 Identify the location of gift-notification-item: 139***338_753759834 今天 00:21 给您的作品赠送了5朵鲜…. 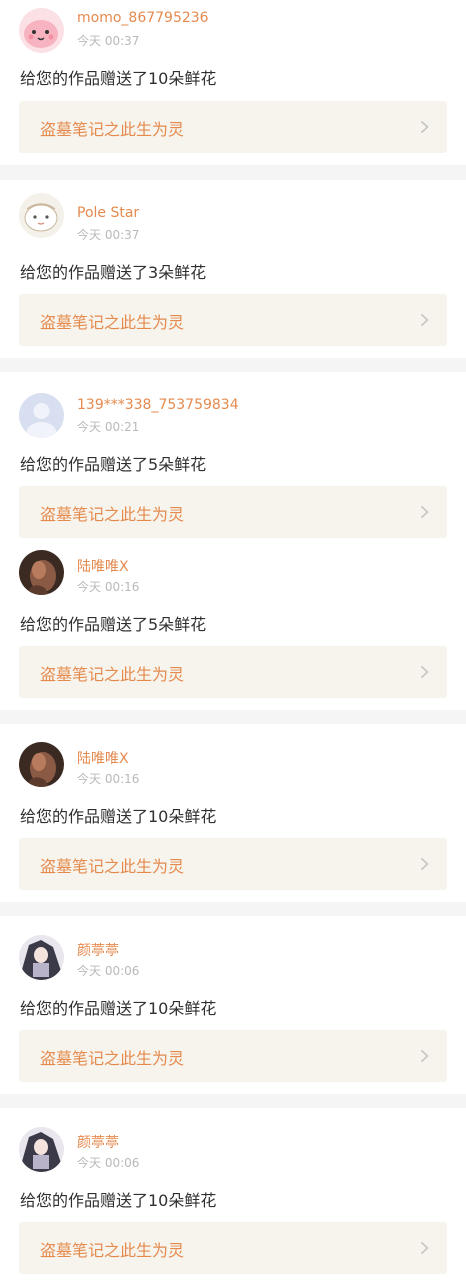
(233, 456).